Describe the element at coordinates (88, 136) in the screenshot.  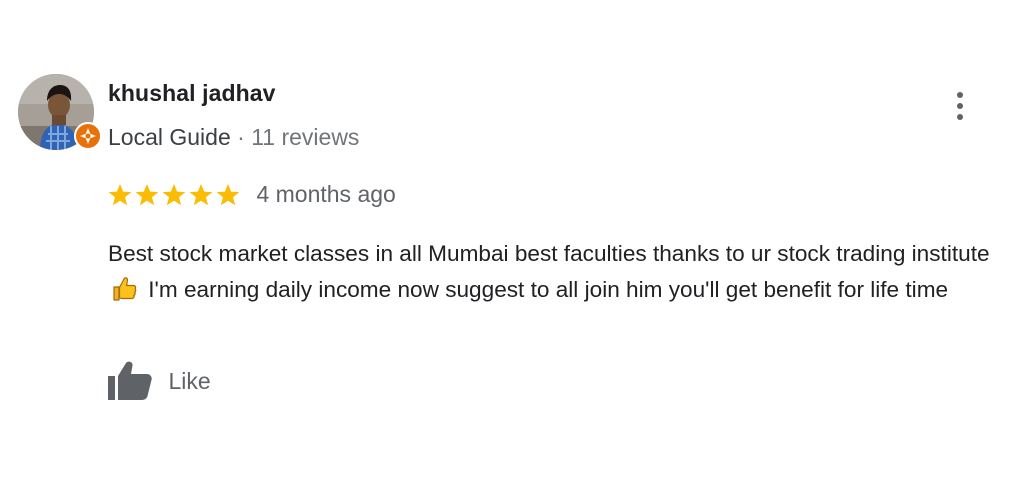
I see `local-guide-badge-icon` at that location.